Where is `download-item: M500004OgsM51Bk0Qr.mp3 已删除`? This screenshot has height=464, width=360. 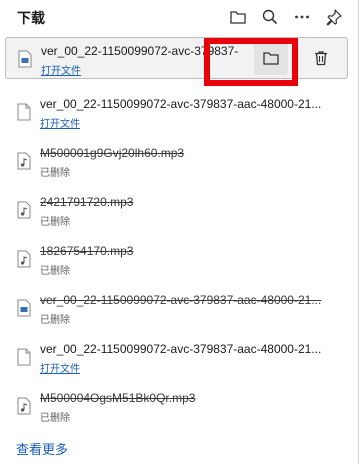
download-item: M500004OgsM51Bk0Qr.mp3 已删除 is located at coordinates (176, 406).